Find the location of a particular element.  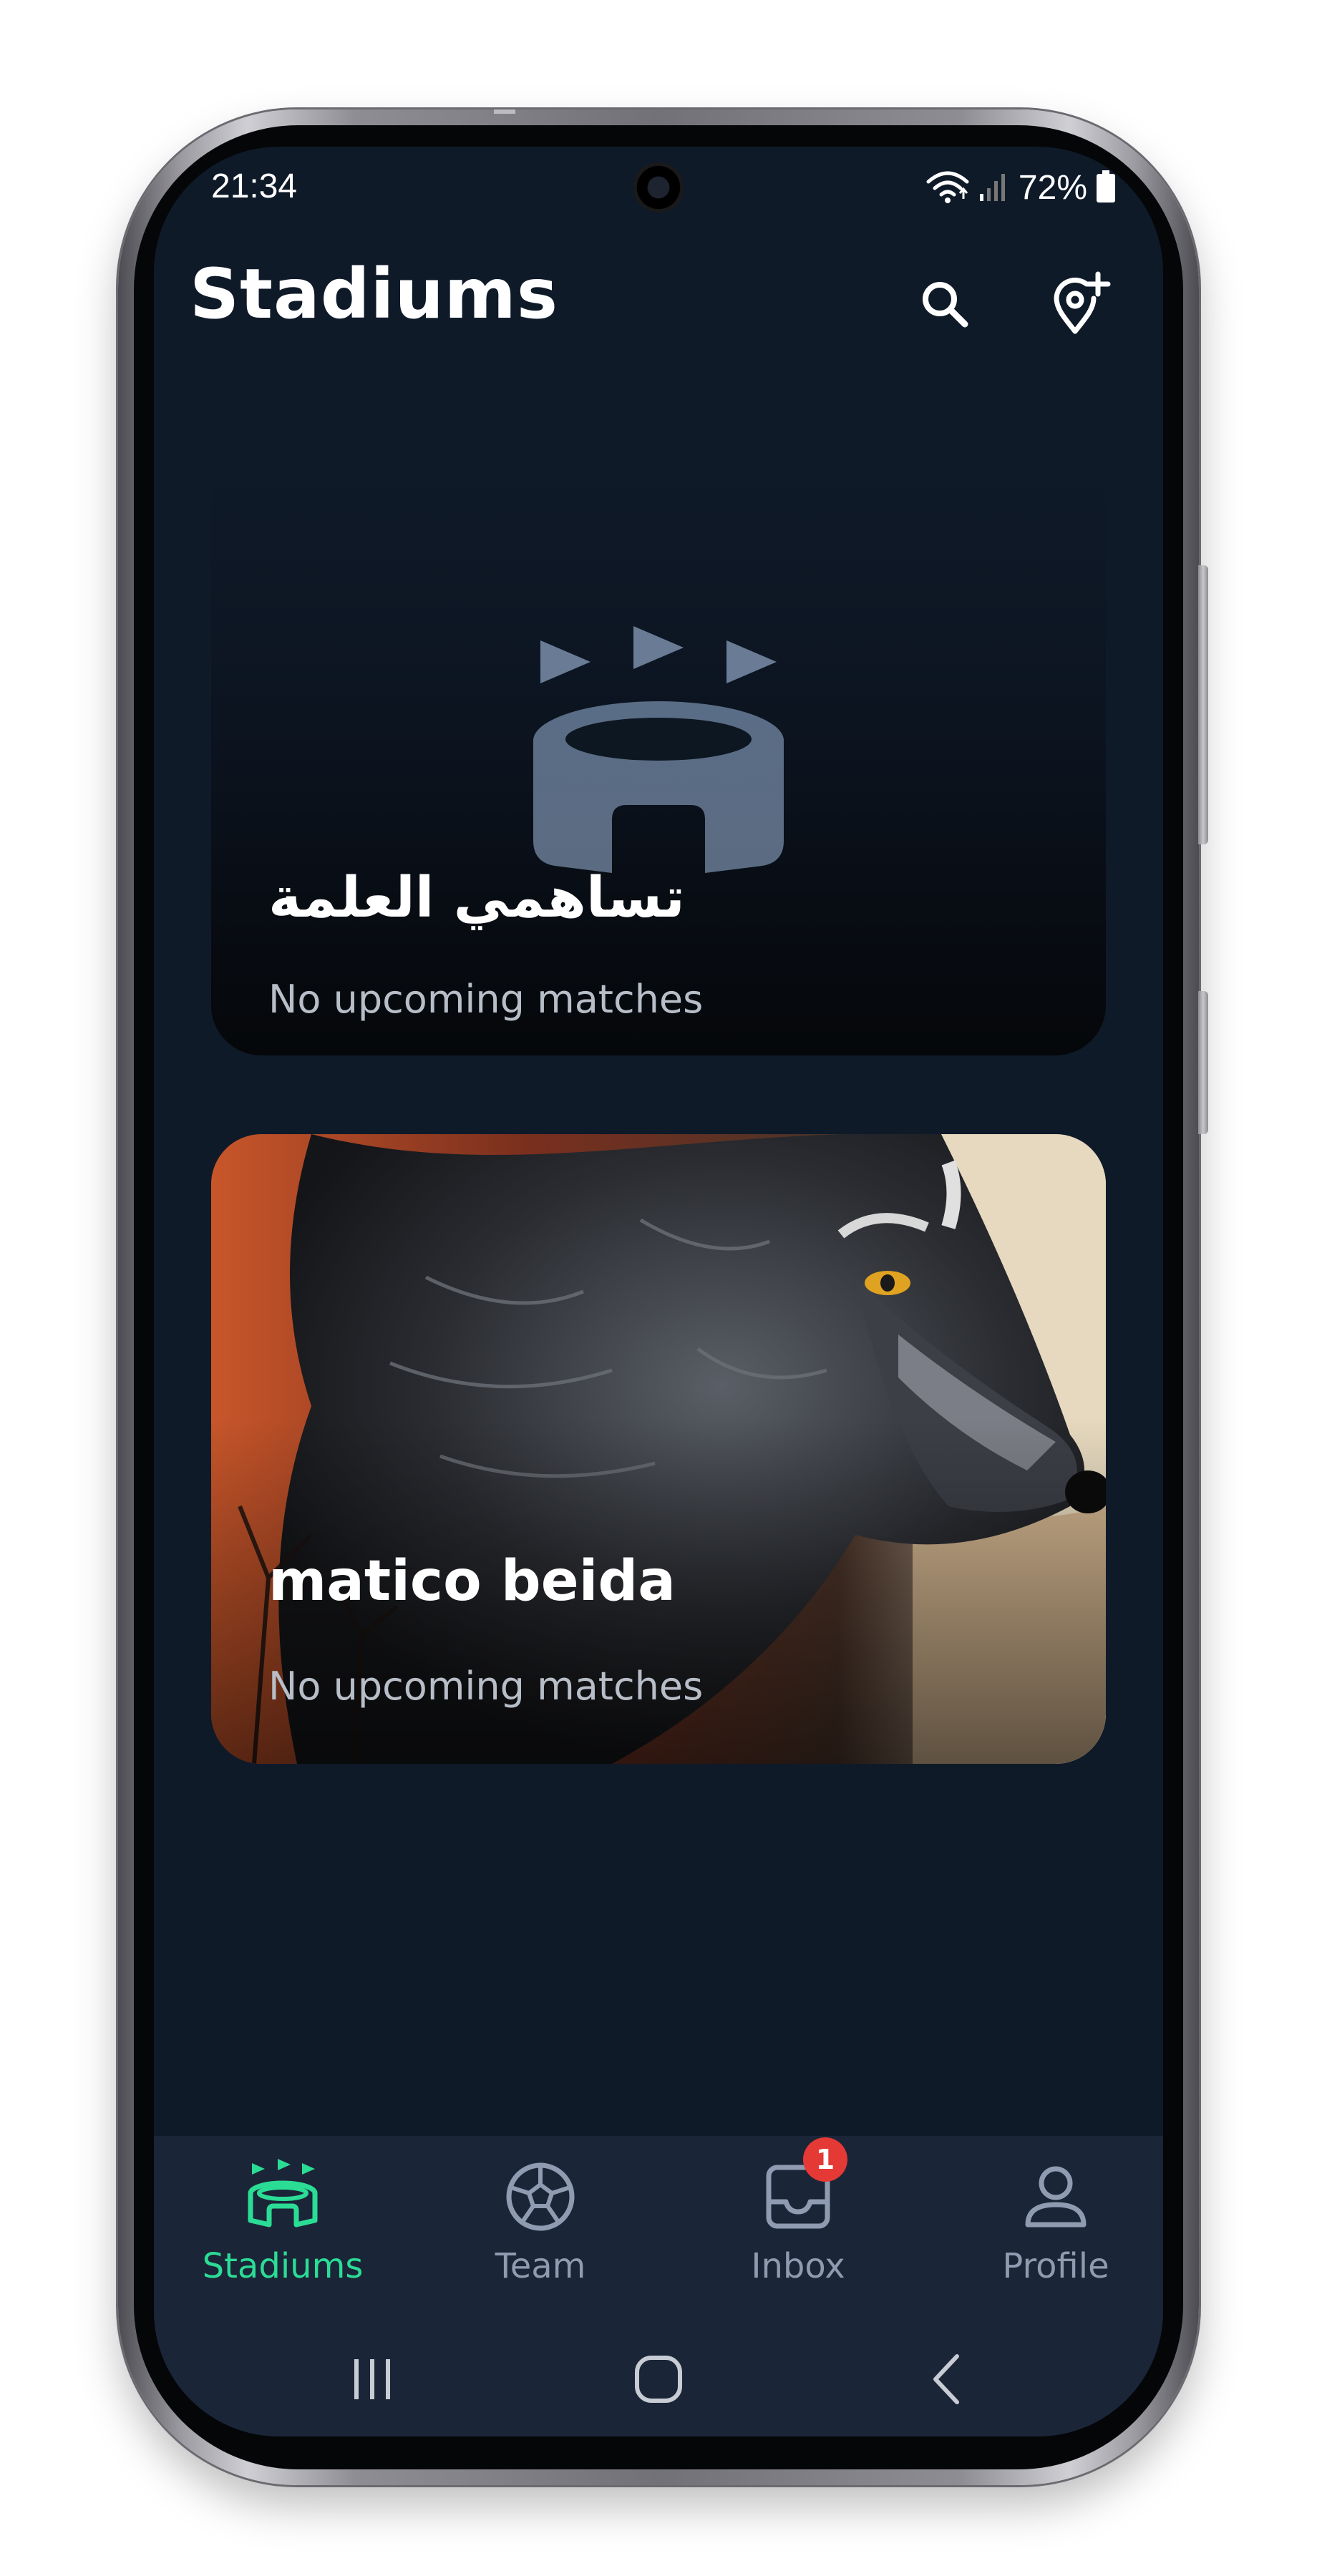

nav-label: Profile is located at coordinates (1055, 2266).